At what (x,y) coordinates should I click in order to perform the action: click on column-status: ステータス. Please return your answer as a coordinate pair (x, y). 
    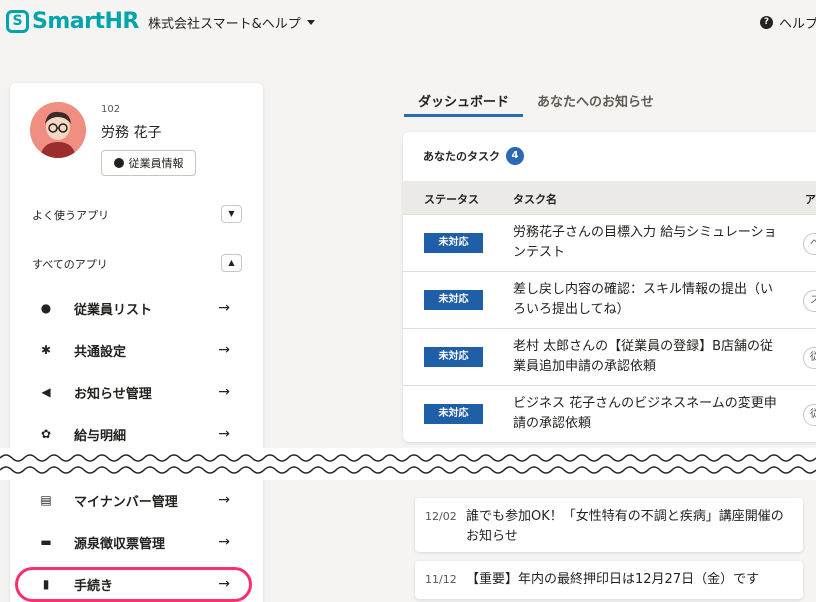
    Looking at the image, I should click on (451, 199).